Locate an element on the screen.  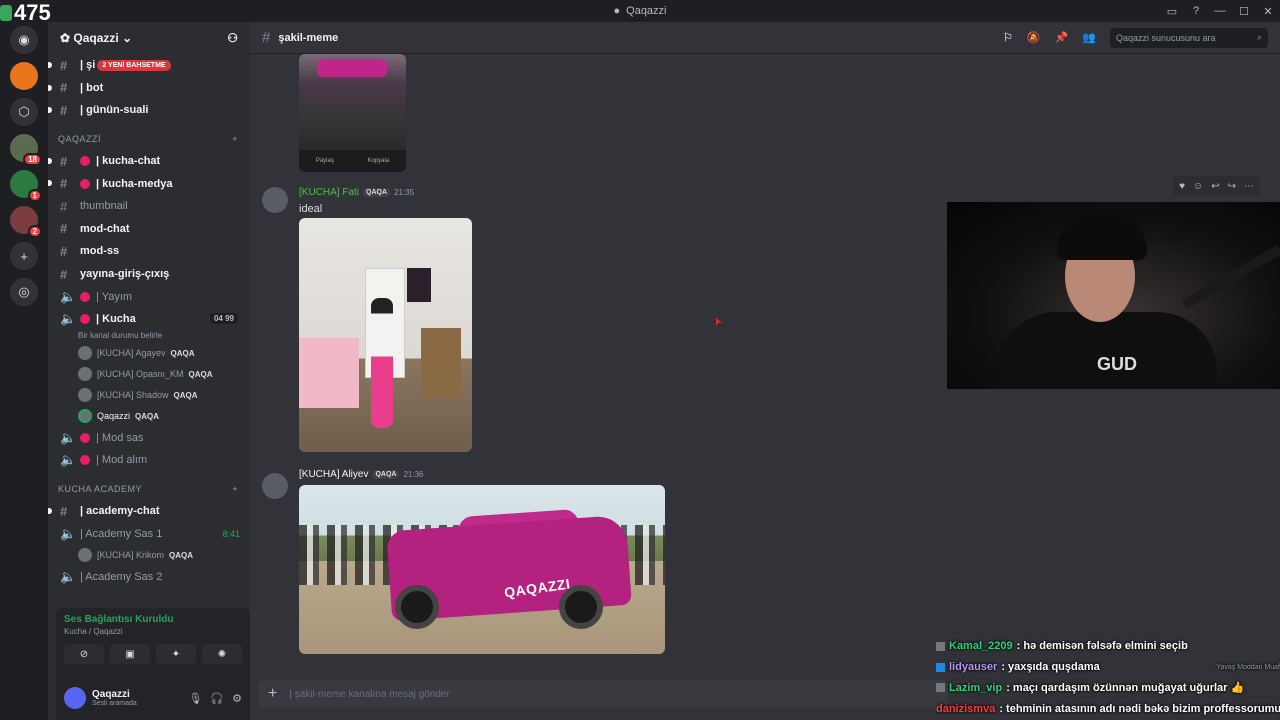
screen-share-icon: ▣ is located at coordinates (130, 654).